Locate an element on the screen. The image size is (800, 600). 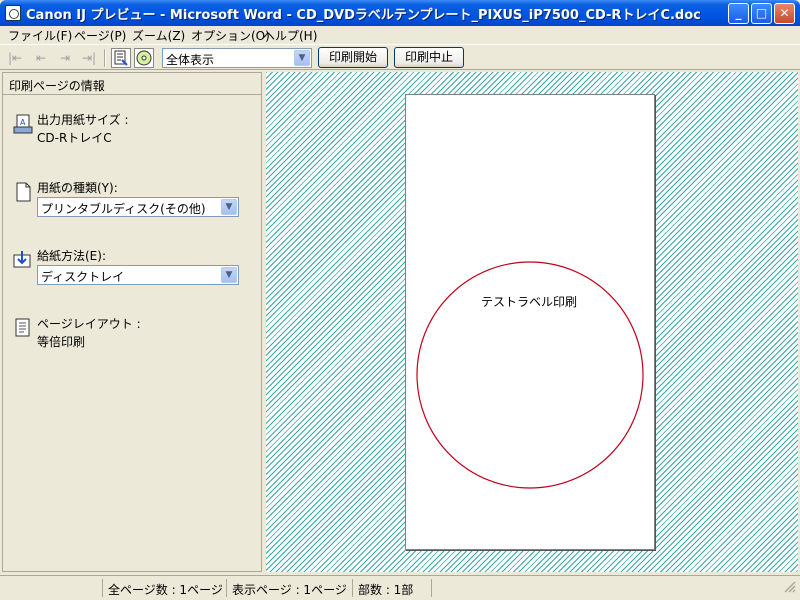
view-mode-value: 全体表示 is located at coordinates (190, 60).